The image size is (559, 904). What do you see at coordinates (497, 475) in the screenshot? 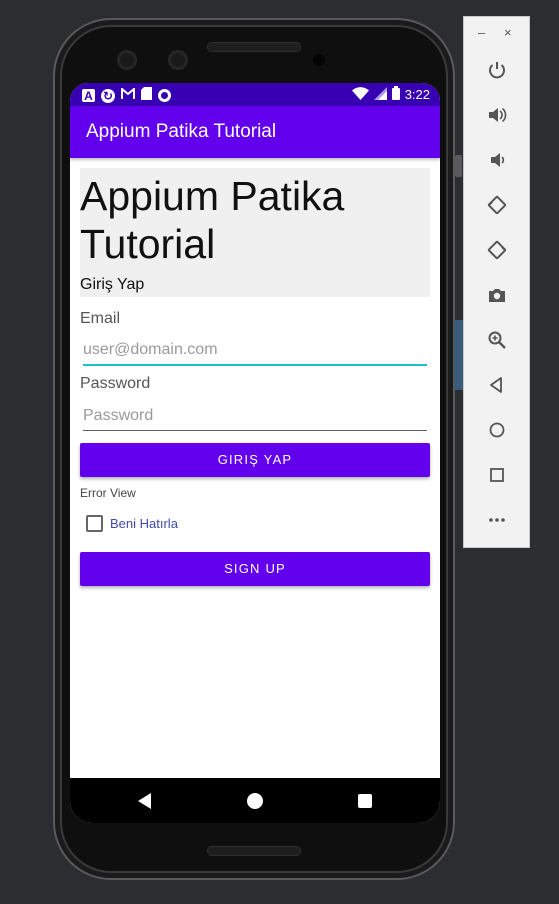
I see `overview-icon` at bounding box center [497, 475].